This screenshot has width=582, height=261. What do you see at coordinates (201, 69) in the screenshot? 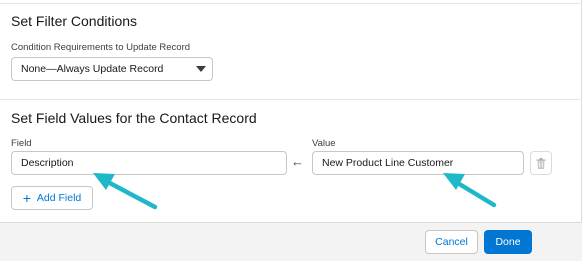
I see `chevron-down-icon` at bounding box center [201, 69].